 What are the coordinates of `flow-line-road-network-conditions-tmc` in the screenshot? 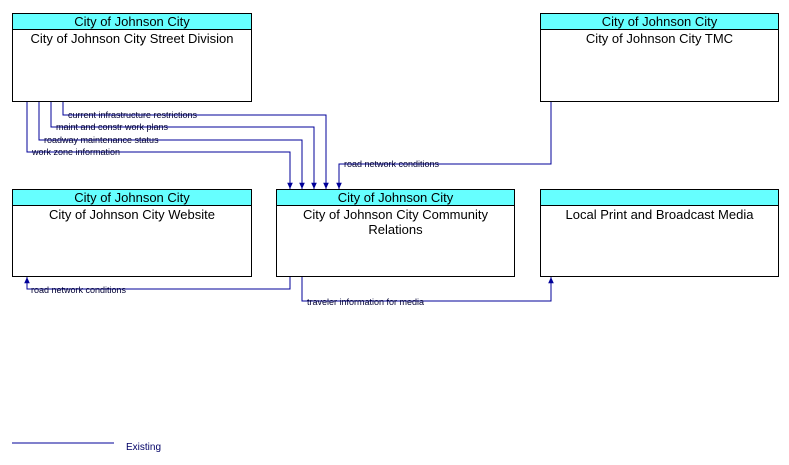 It's located at (444, 145).